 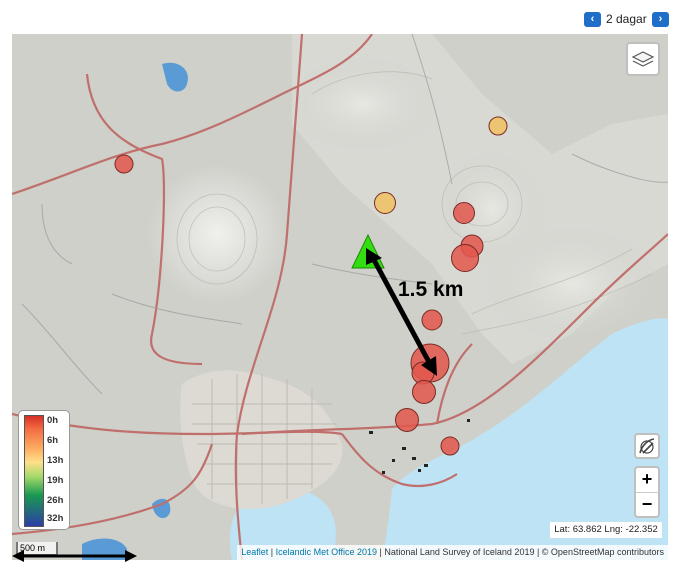 I want to click on legend-label: 0h, so click(x=53, y=420).